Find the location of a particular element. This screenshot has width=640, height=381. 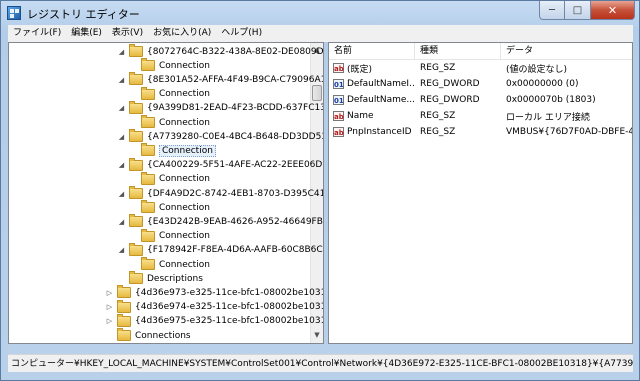

tree-node: Descriptions is located at coordinates (160, 278).